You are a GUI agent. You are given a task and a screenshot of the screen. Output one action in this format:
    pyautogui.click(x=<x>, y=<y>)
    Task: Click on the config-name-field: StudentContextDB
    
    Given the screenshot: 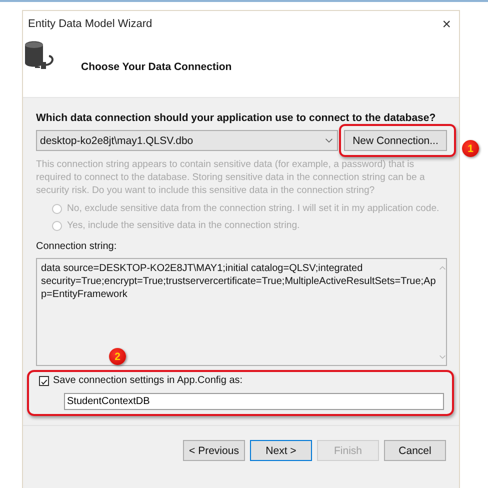 What is the action you would take?
    pyautogui.click(x=254, y=401)
    